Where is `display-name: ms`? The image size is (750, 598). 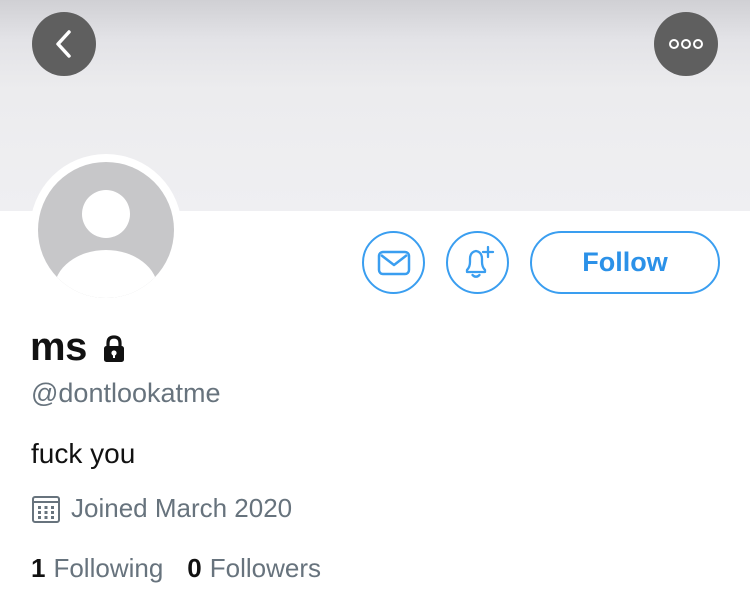
display-name: ms is located at coordinates (58, 346).